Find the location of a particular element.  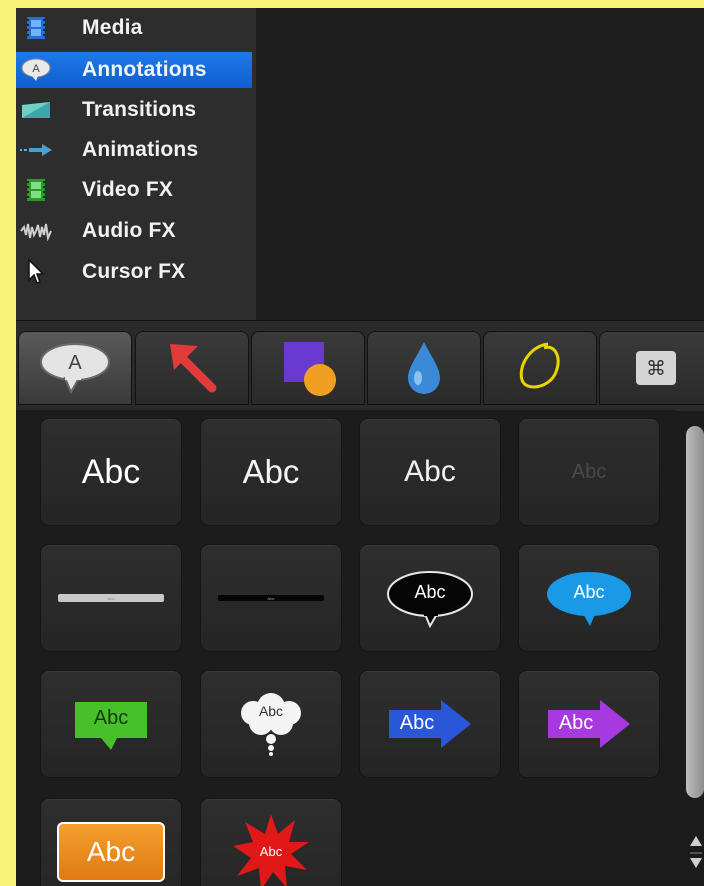

callout-speech-black: Abc is located at coordinates (430, 598).